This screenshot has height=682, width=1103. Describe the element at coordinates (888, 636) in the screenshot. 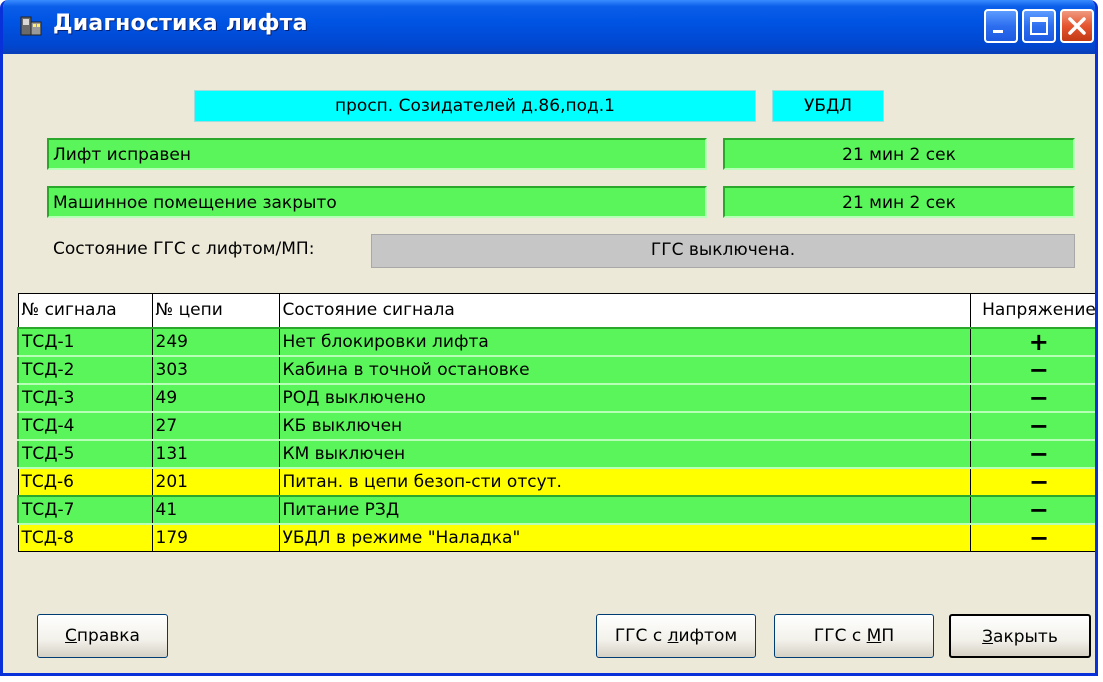

I see `ggs-mp-button-label-rest: П` at that location.